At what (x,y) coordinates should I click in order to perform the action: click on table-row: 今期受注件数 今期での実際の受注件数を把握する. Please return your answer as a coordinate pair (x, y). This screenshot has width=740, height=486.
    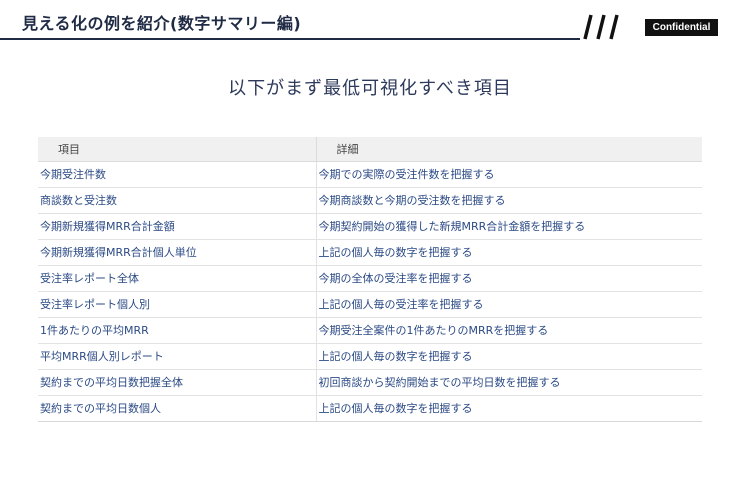
    Looking at the image, I should click on (370, 174).